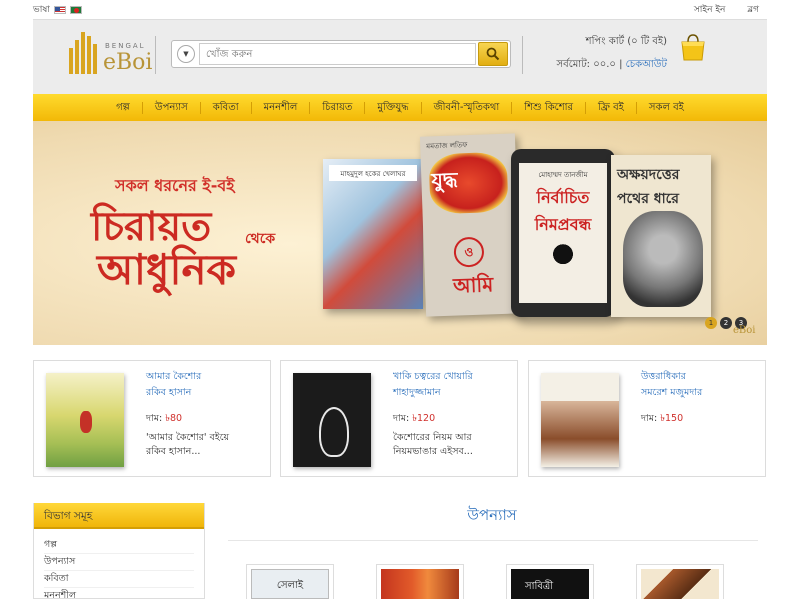 This screenshot has width=800, height=599. I want to click on banner-book-2-title: যুদ্ধ, so click(444, 180).